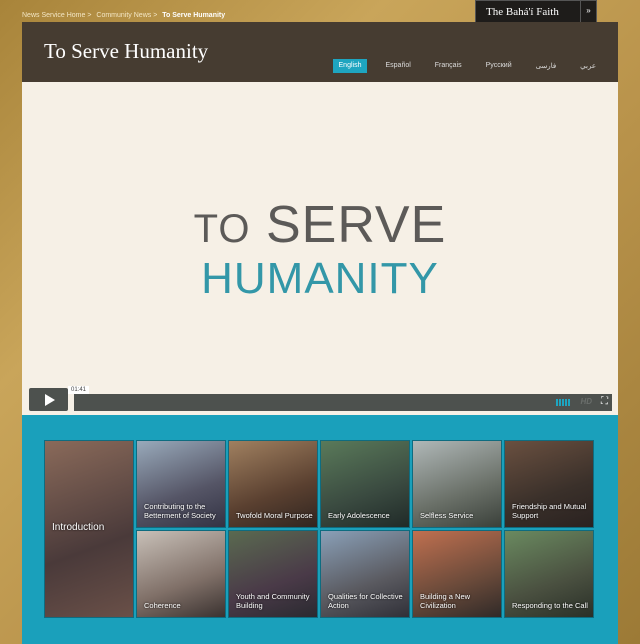 Image resolution: width=640 pixels, height=644 pixels. Describe the element at coordinates (549, 511) in the screenshot. I see `chapter-label: Friendship and Mutual Support` at that location.